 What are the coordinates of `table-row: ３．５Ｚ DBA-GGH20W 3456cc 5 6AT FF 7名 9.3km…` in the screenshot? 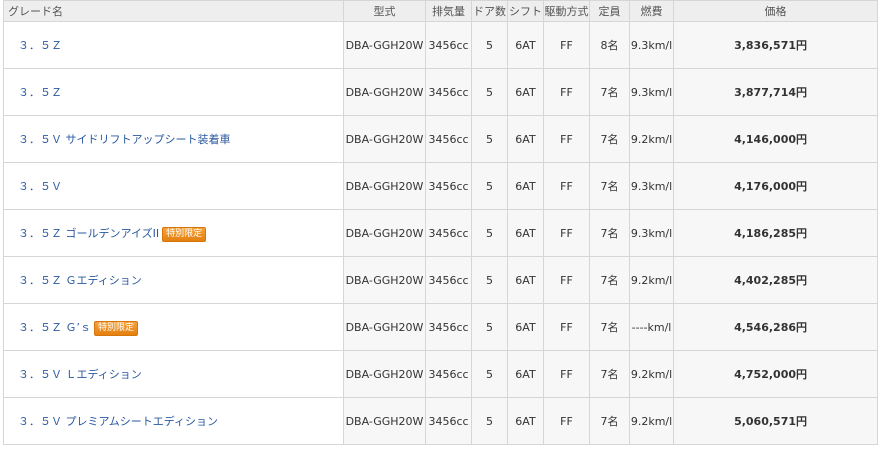 It's located at (440, 92).